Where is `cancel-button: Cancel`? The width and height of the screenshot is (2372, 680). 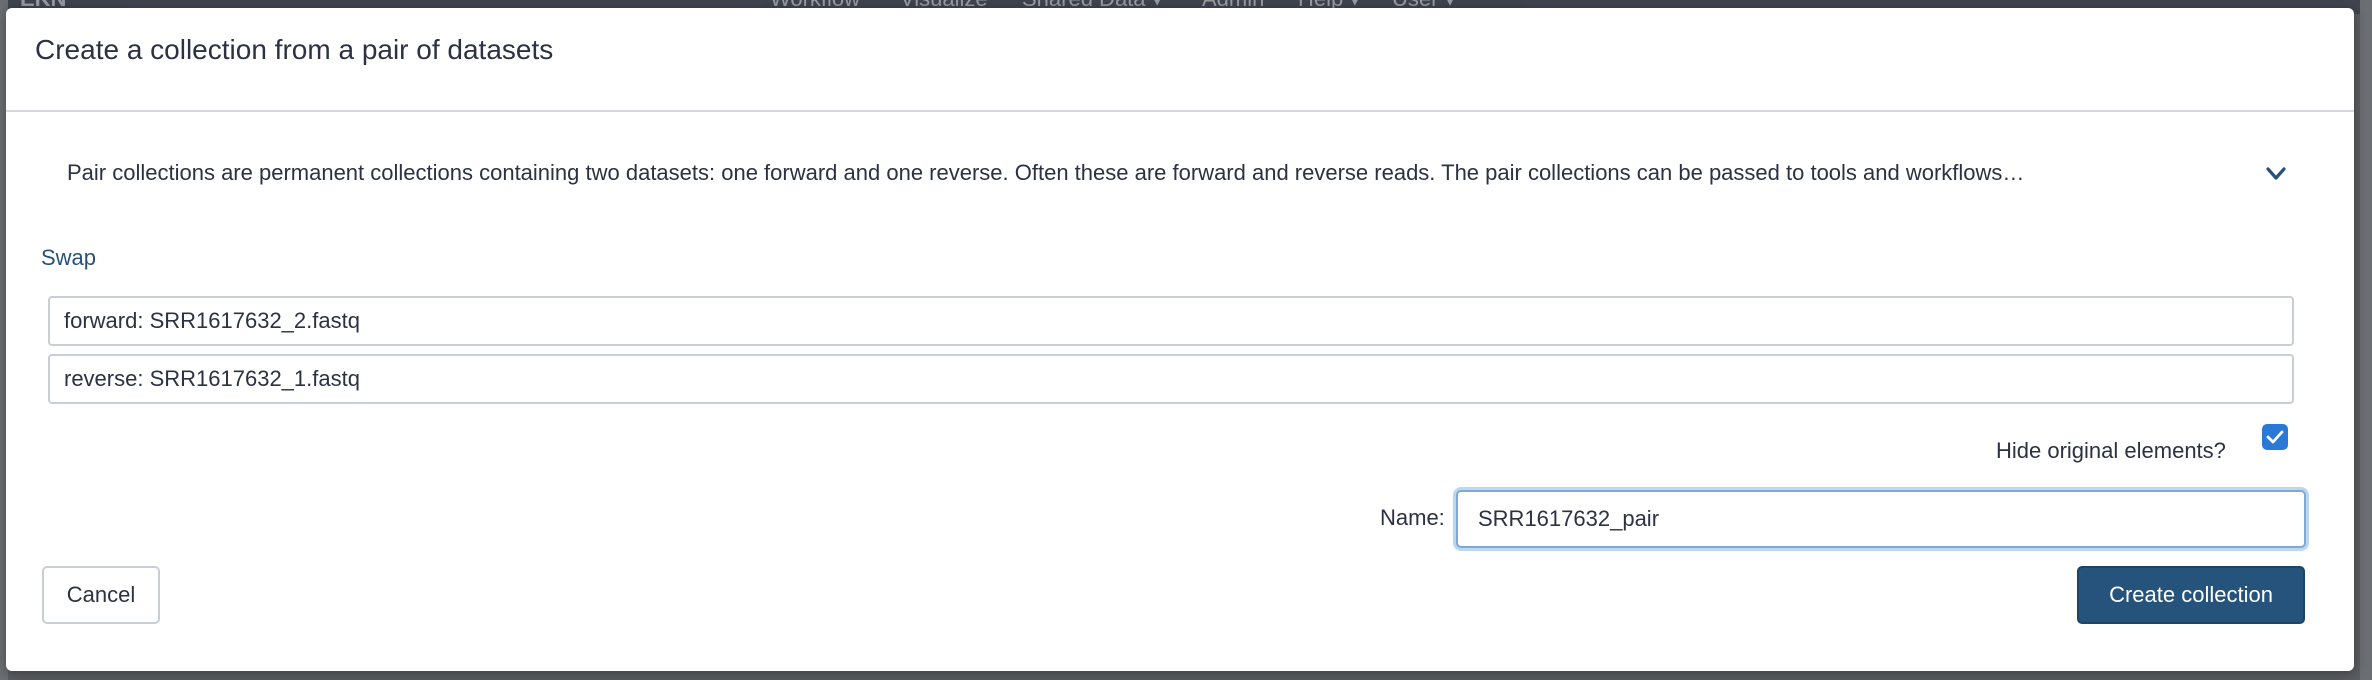 cancel-button: Cancel is located at coordinates (101, 595).